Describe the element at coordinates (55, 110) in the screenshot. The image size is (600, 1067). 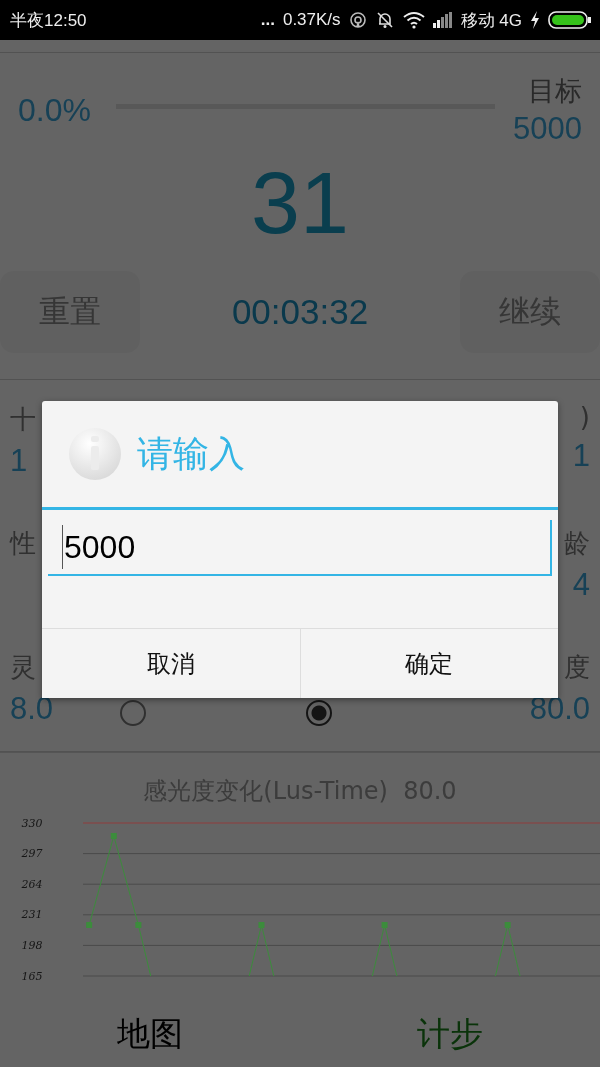
I see `progress-percent: 0.0%` at that location.